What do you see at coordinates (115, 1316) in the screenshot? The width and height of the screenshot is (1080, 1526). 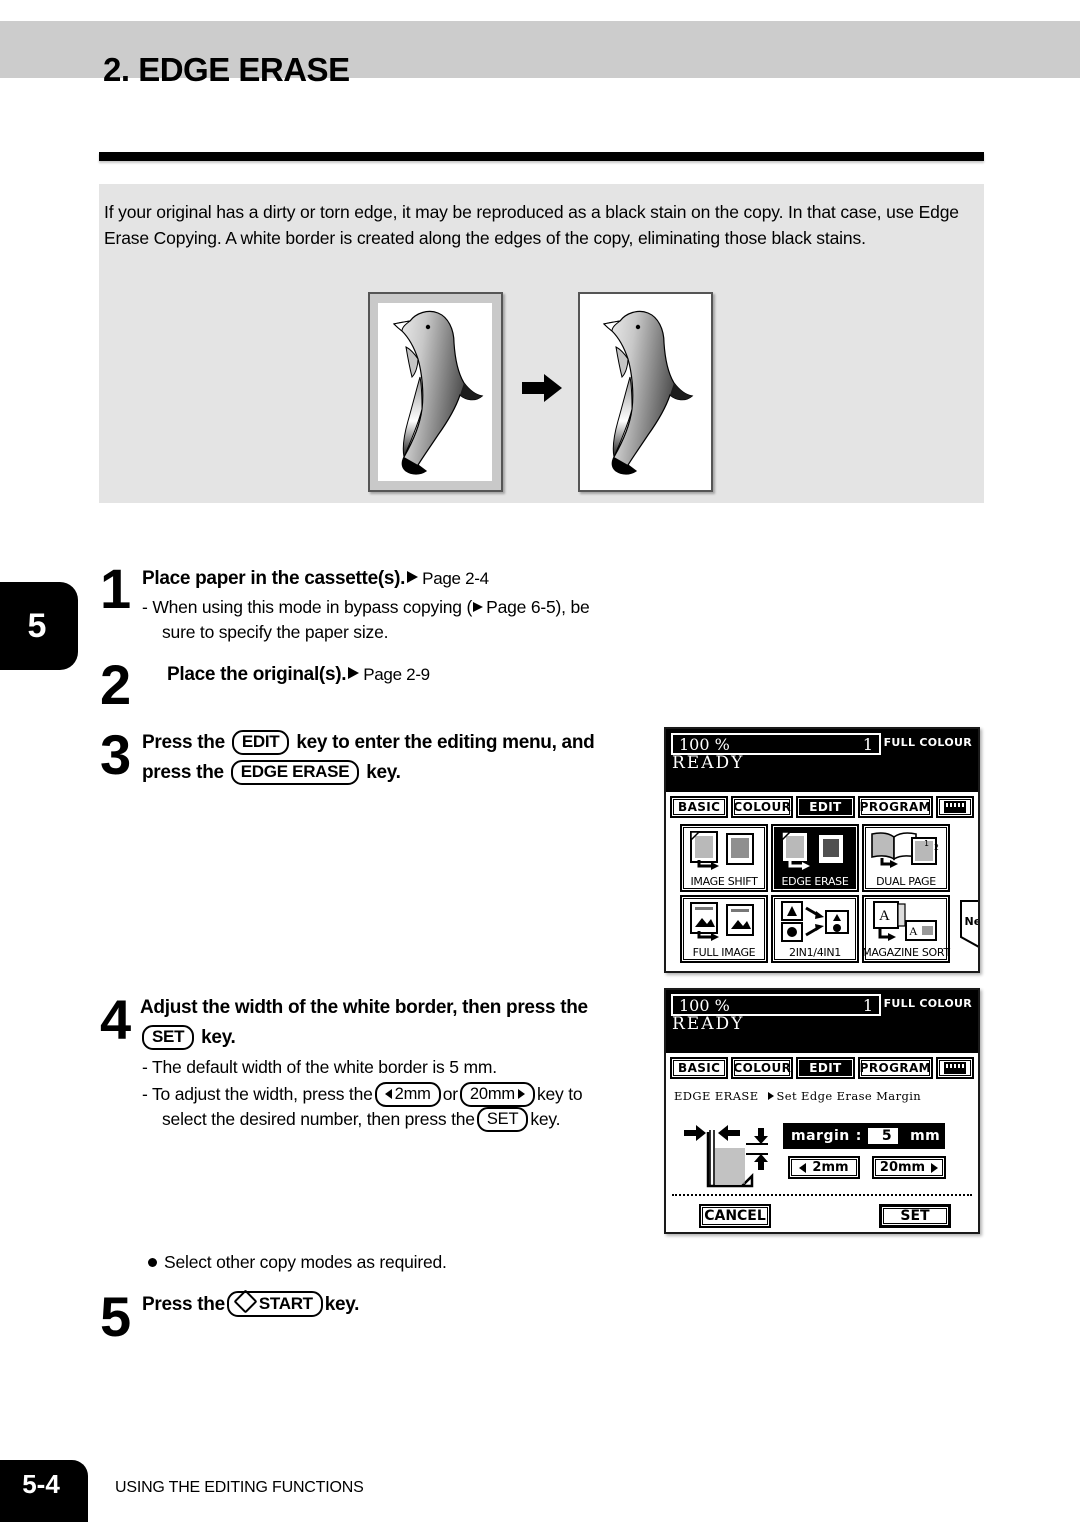 I see `step-5-number: 5` at bounding box center [115, 1316].